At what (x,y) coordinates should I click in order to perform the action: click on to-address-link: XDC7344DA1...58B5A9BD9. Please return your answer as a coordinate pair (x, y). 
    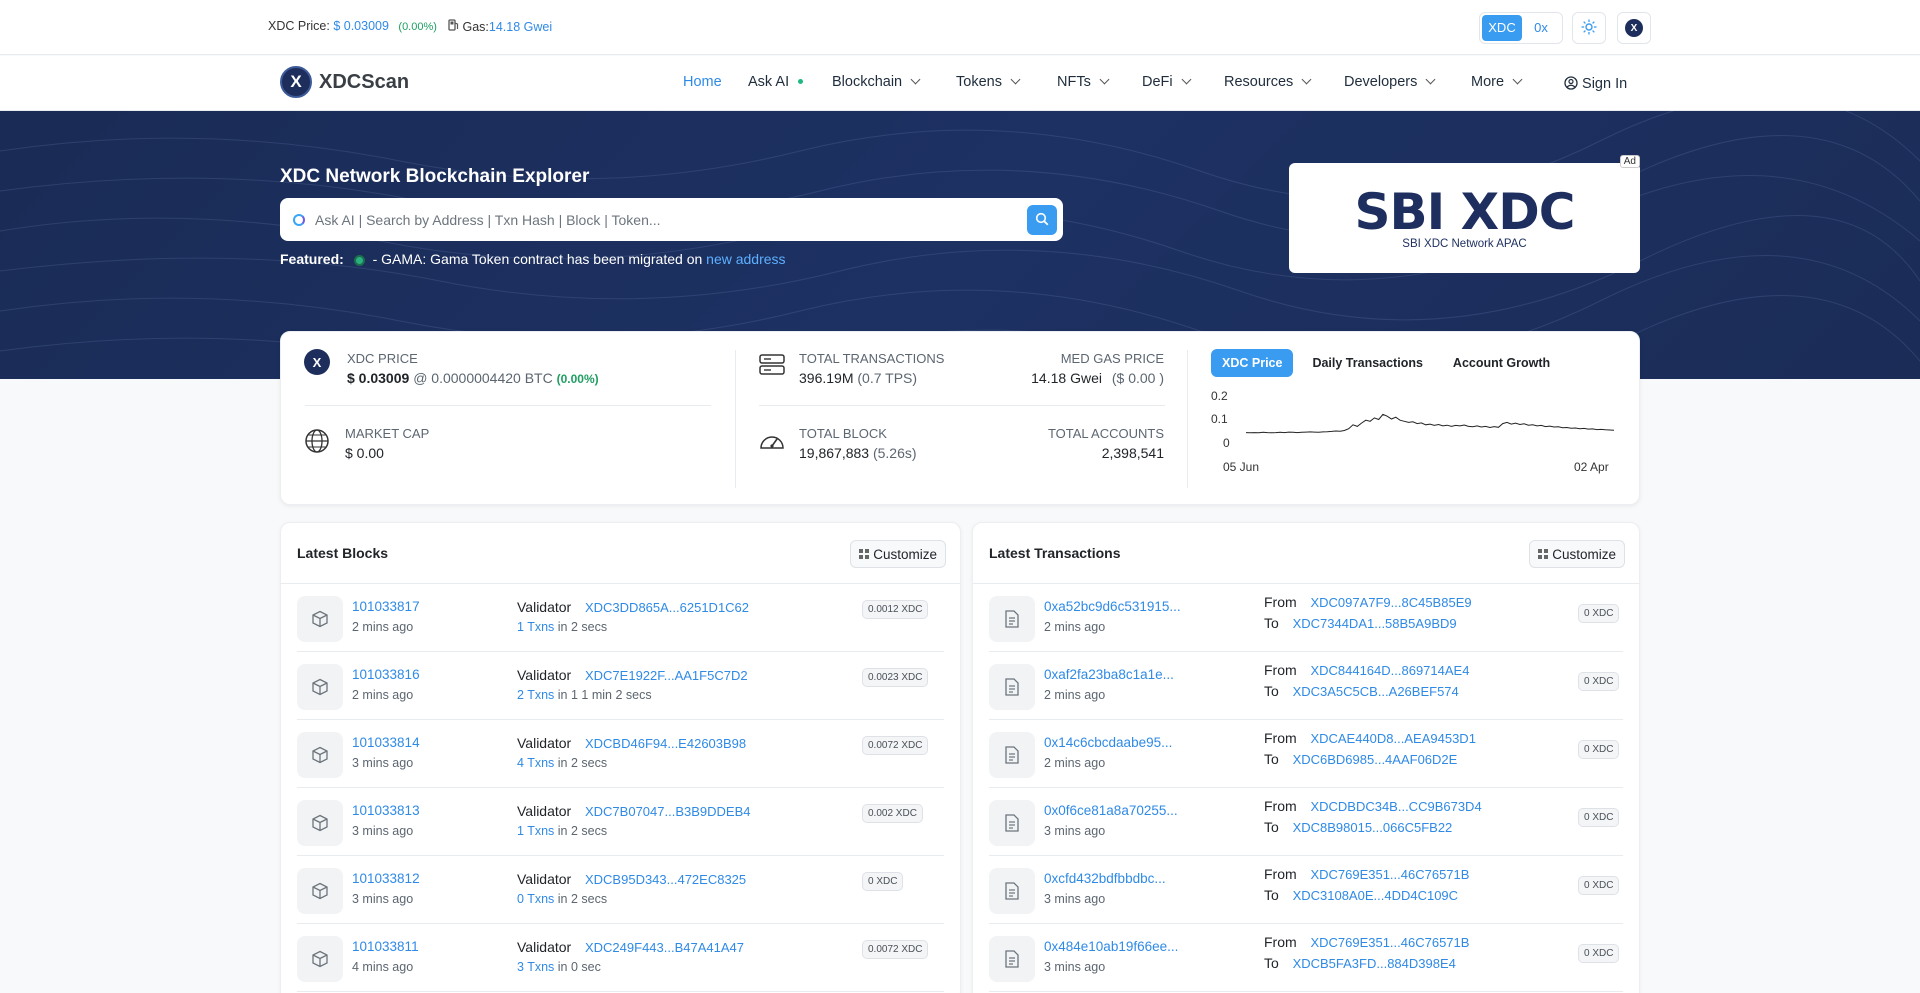
    Looking at the image, I should click on (1375, 623).